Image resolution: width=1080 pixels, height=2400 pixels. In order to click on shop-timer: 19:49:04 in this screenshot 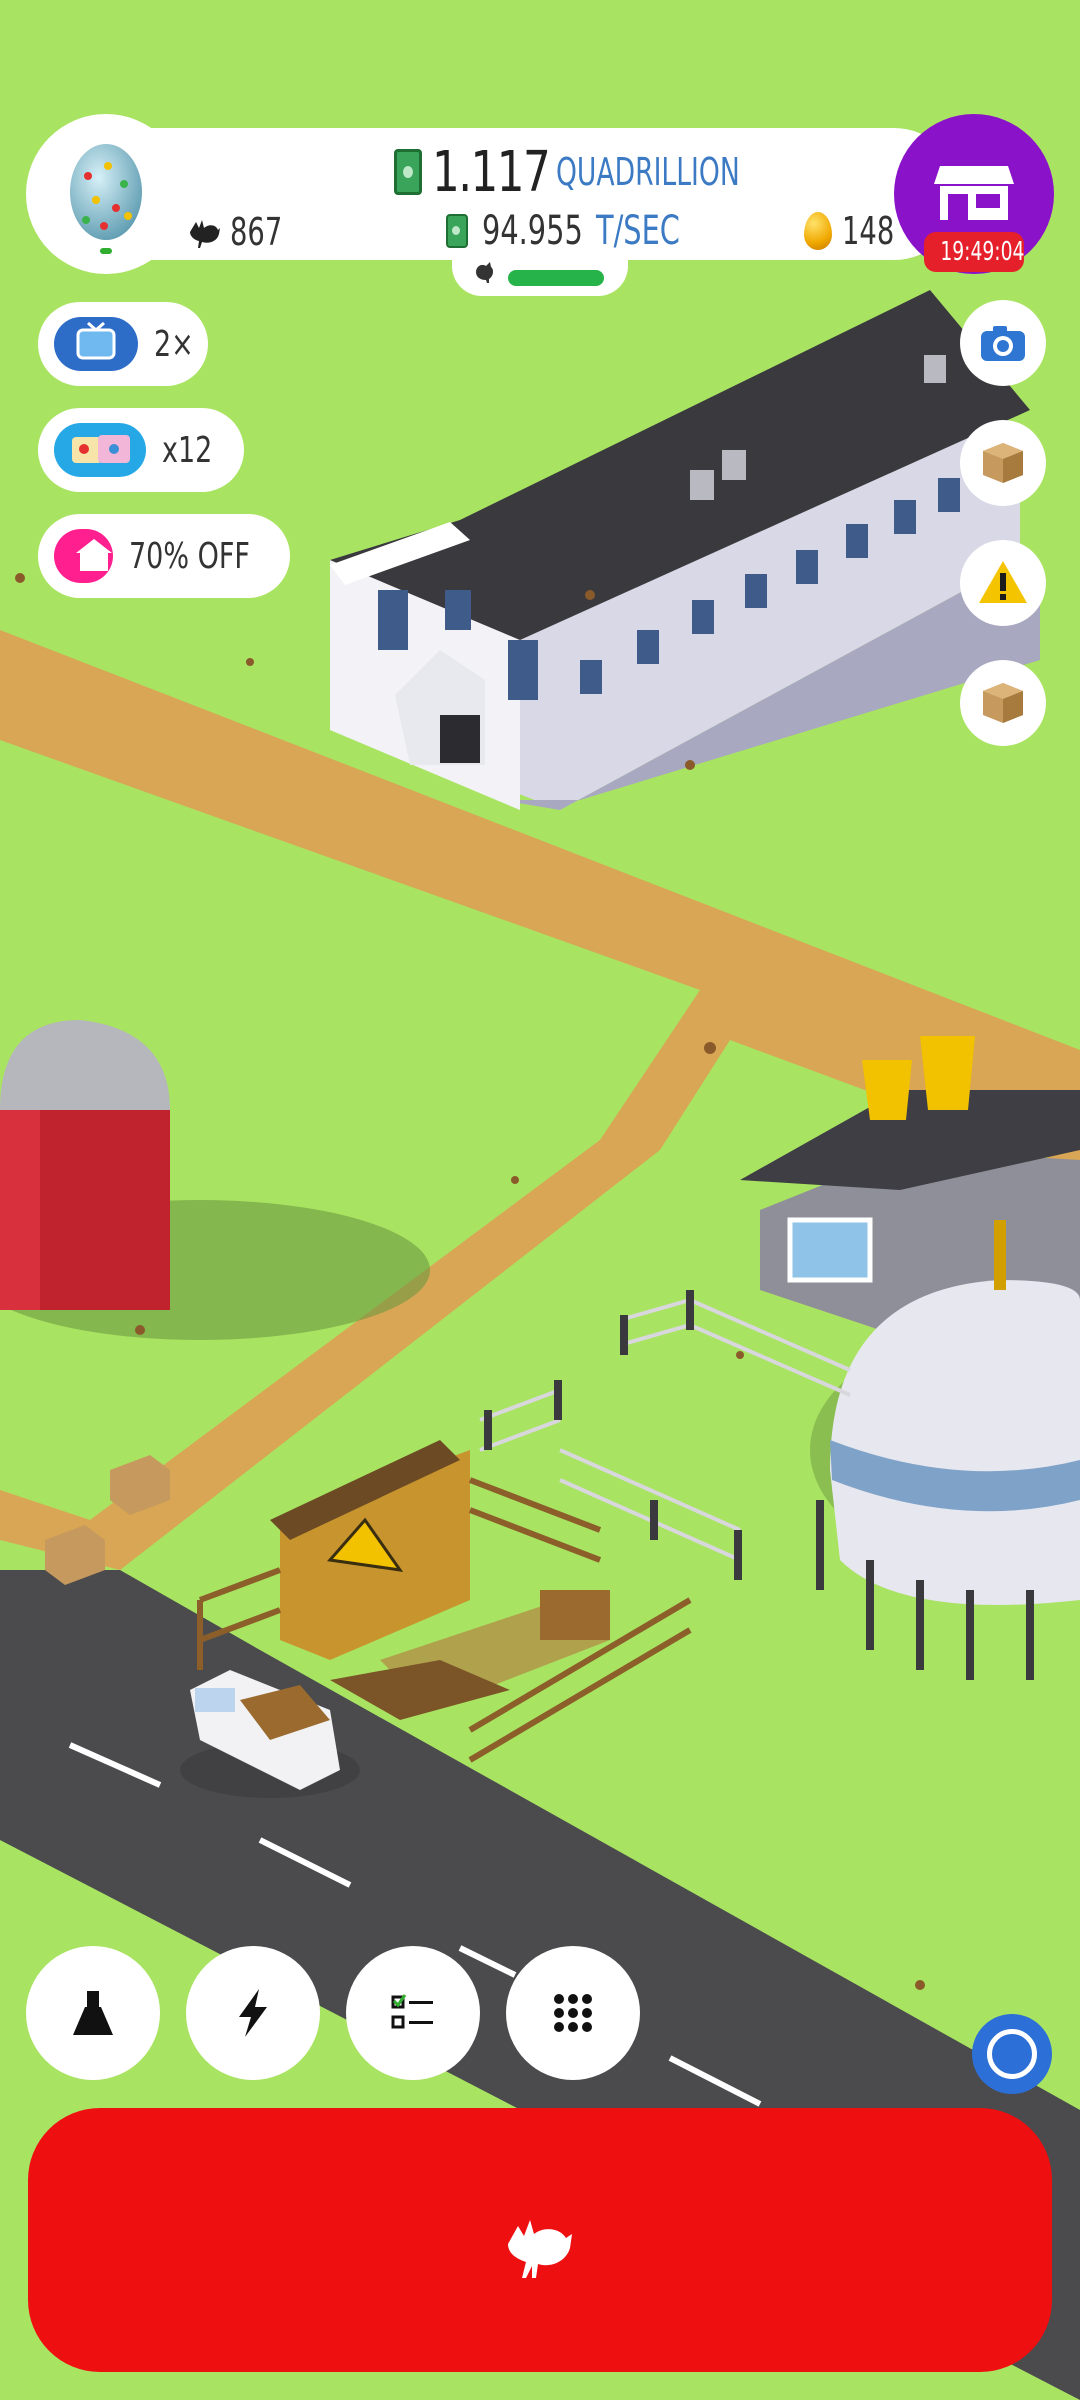, I will do `click(974, 252)`.